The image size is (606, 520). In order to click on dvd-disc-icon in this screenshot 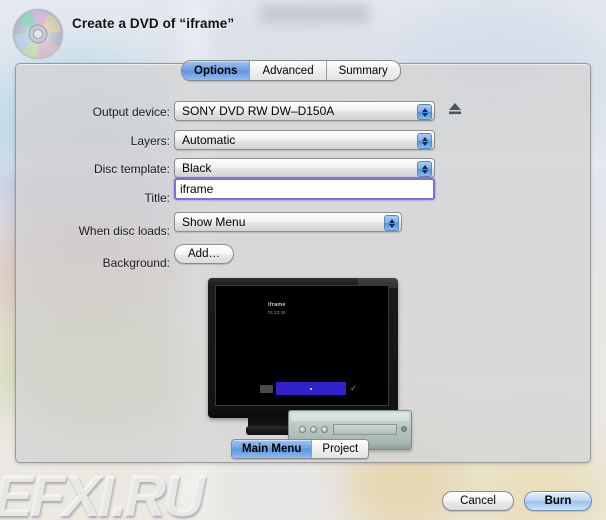, I will do `click(38, 34)`.